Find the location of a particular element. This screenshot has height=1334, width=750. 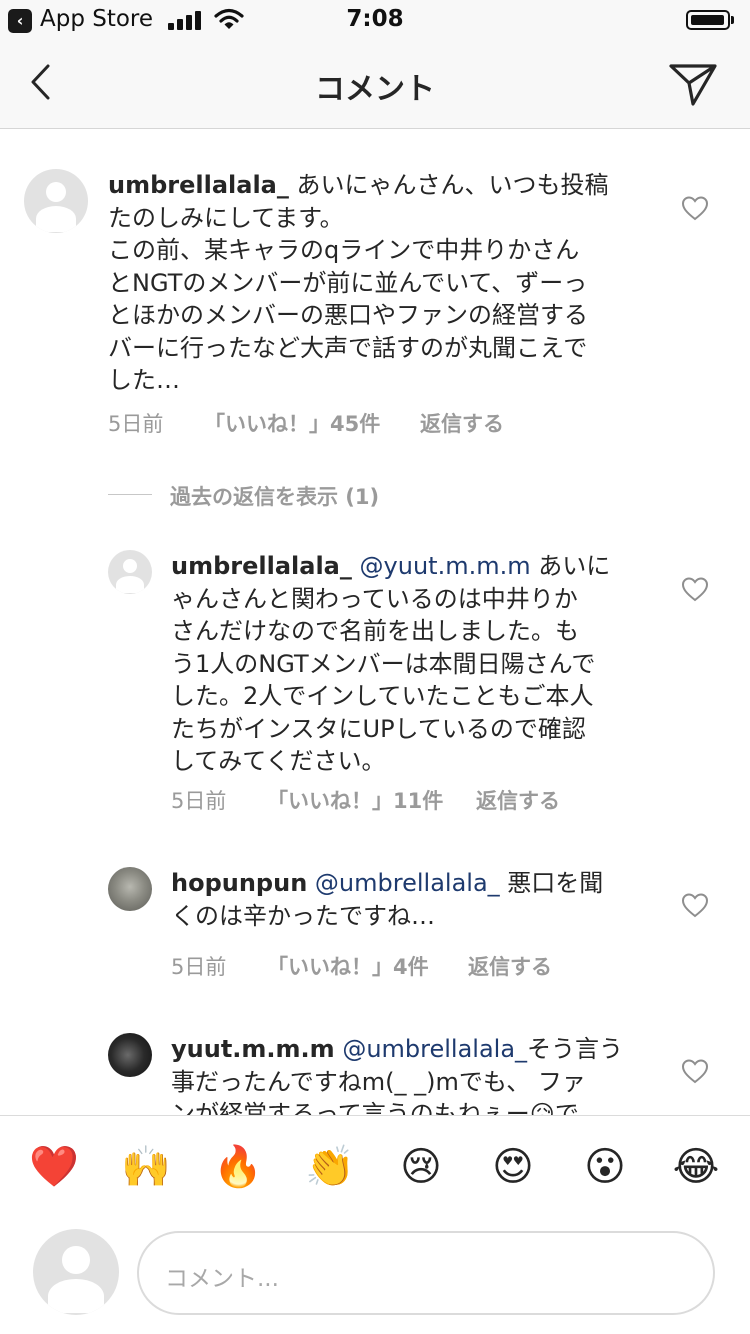

comment-line: した。2人でインしていたこともご本人 is located at coordinates (382, 696).